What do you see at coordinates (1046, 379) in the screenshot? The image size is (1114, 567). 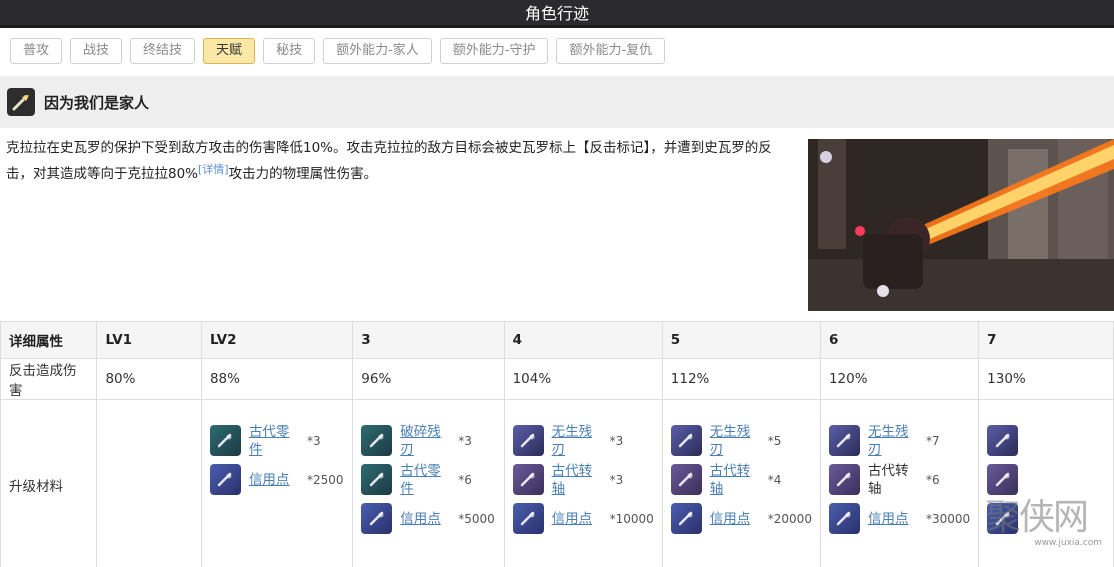 I see `damage-value-cell: 130%` at bounding box center [1046, 379].